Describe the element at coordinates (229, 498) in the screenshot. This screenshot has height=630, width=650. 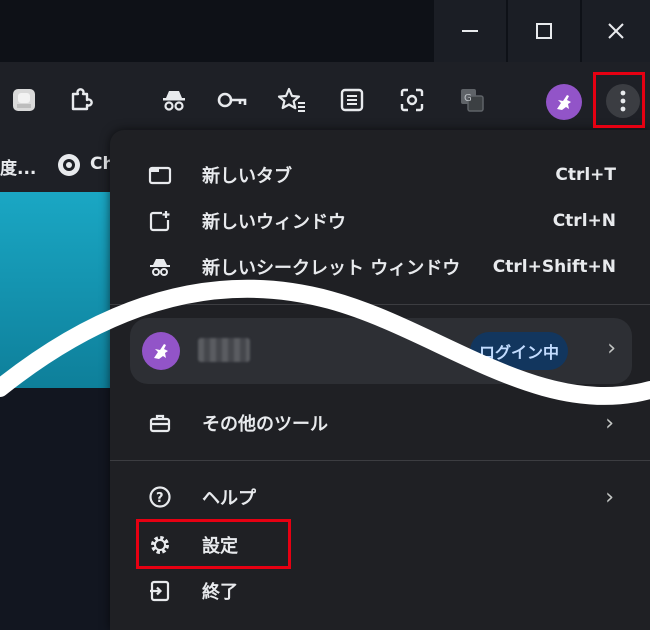
I see `menu-label: ヘルプ` at that location.